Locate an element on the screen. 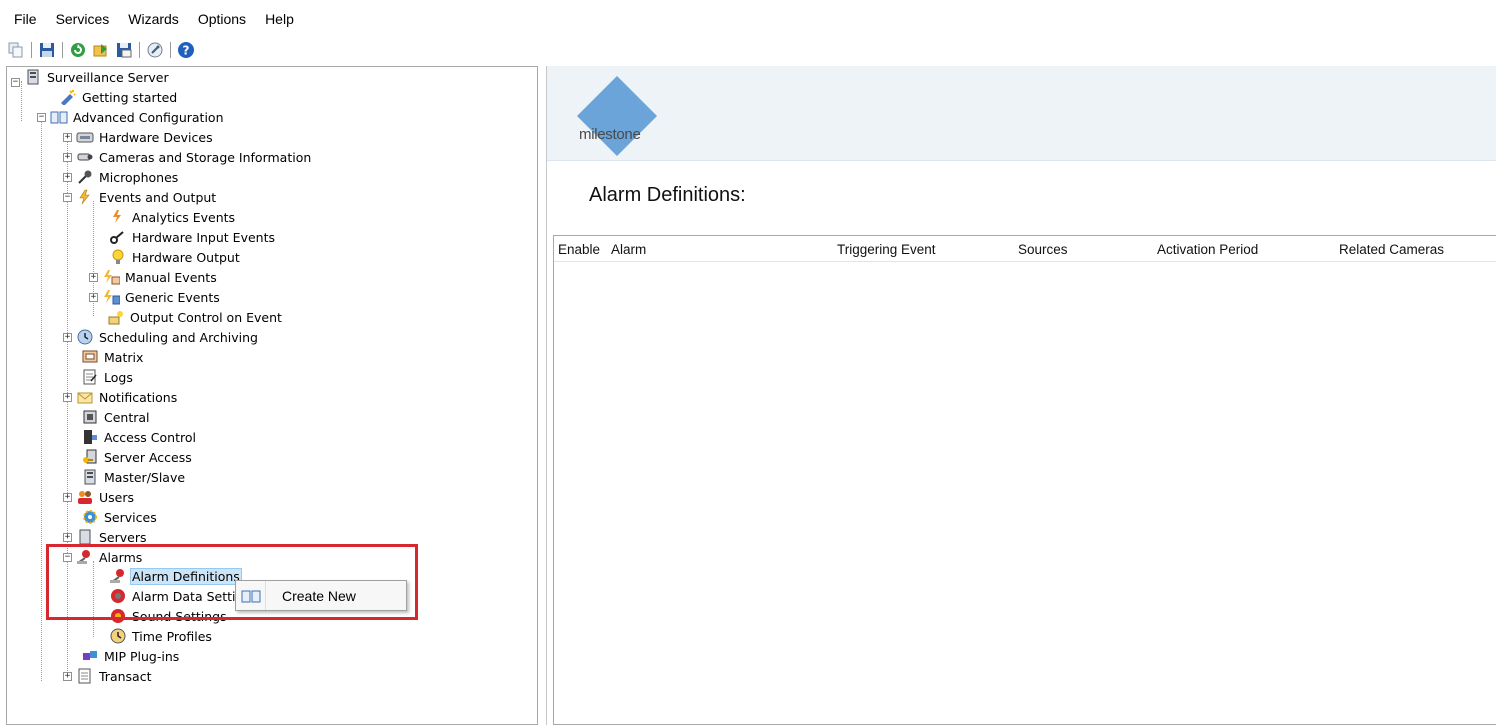 The height and width of the screenshot is (725, 1496). tree-item-master-slave: Master/Slave is located at coordinates (134, 477).